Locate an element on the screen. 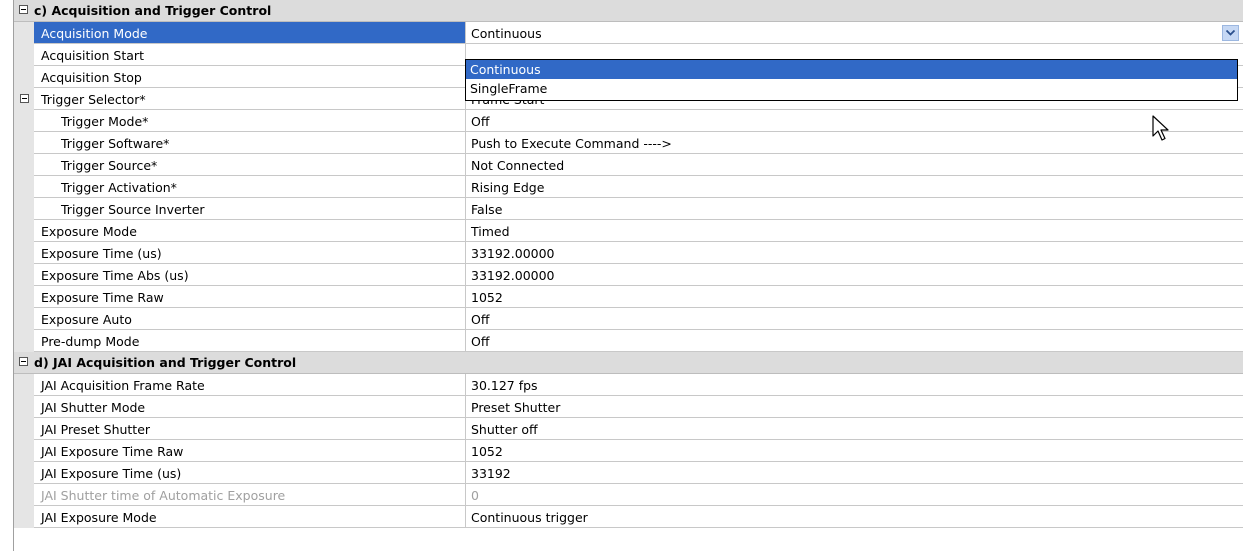 Image resolution: width=1243 pixels, height=551 pixels. property-name: Exposure Auto is located at coordinates (250, 319).